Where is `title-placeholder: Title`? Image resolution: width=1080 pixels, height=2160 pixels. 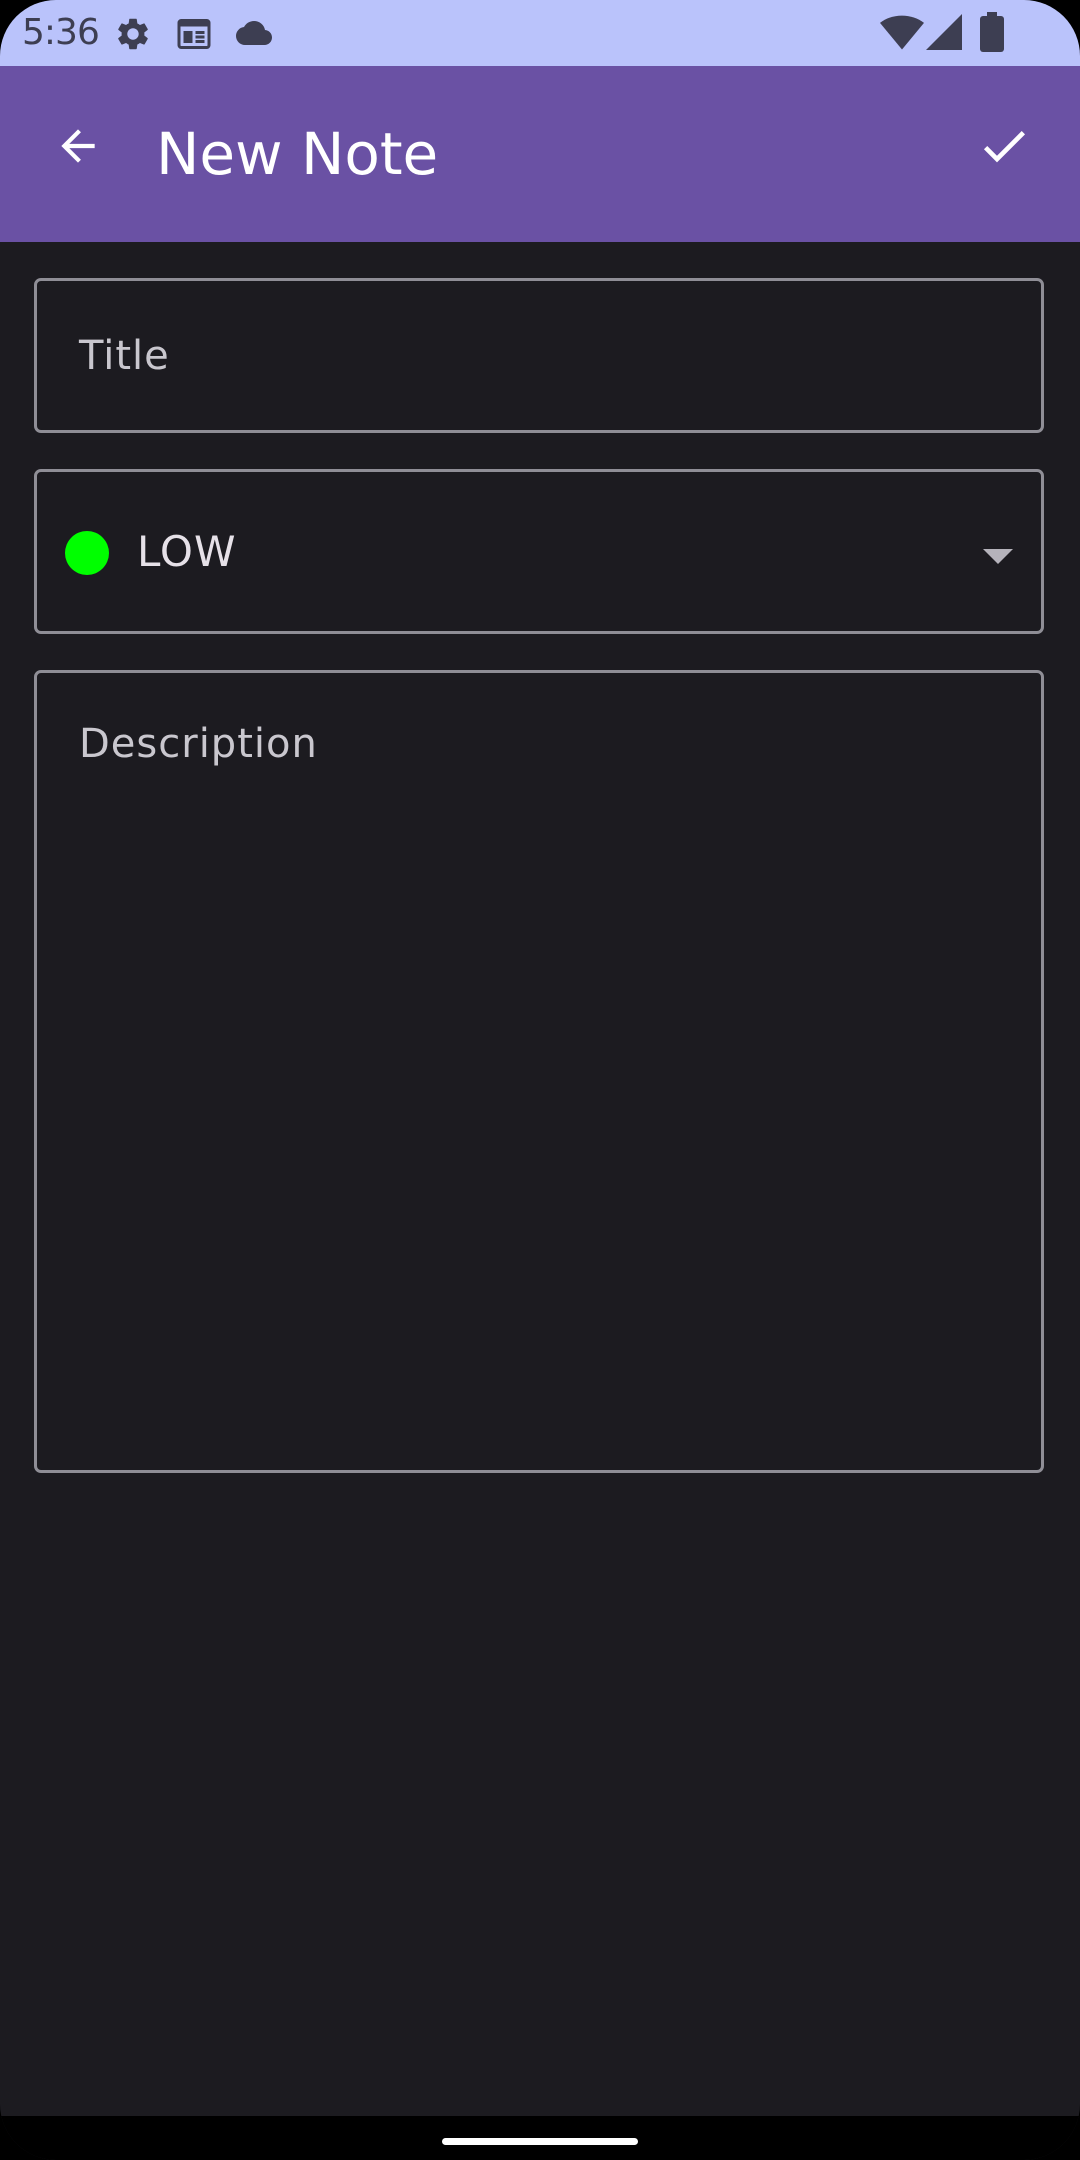
title-placeholder: Title is located at coordinates (124, 356).